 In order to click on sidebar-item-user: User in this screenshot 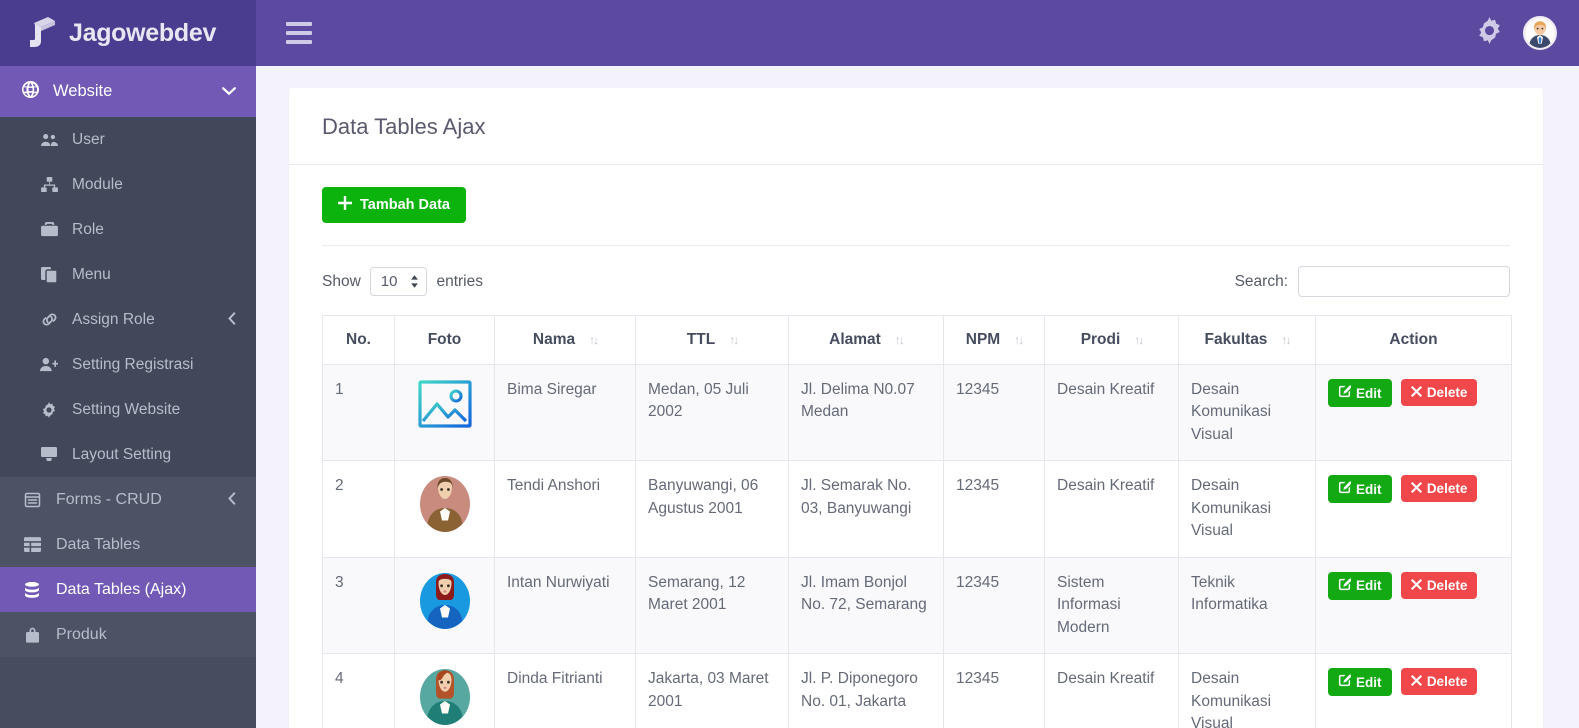, I will do `click(128, 139)`.